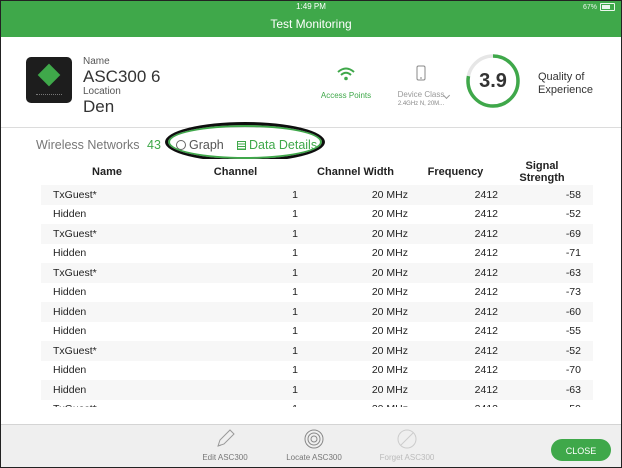  Describe the element at coordinates (96, 61) in the screenshot. I see `name-label: Name` at that location.